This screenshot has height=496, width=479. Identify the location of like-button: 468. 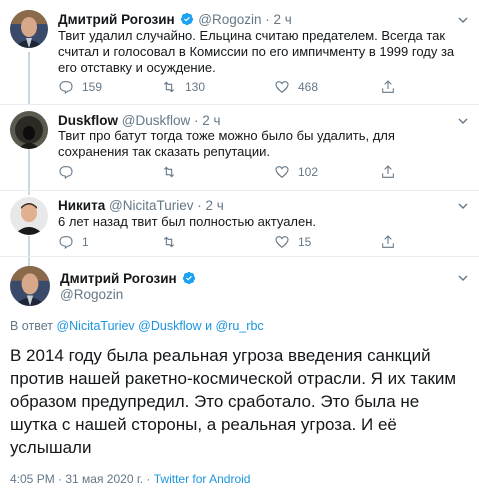
(296, 87).